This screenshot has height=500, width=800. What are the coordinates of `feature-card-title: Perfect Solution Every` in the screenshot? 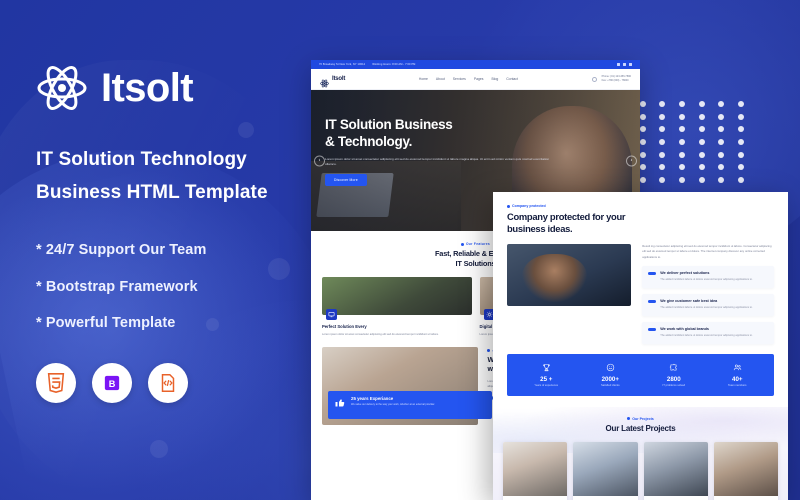 It's located at (344, 326).